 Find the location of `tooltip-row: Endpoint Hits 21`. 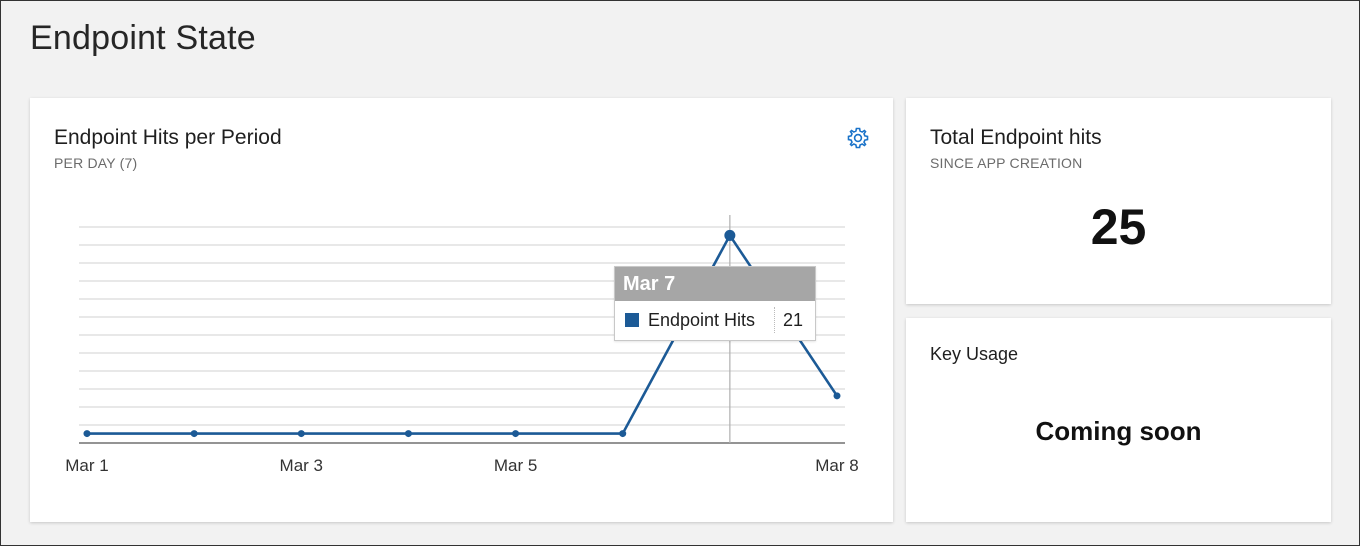

tooltip-row: Endpoint Hits 21 is located at coordinates (715, 320).